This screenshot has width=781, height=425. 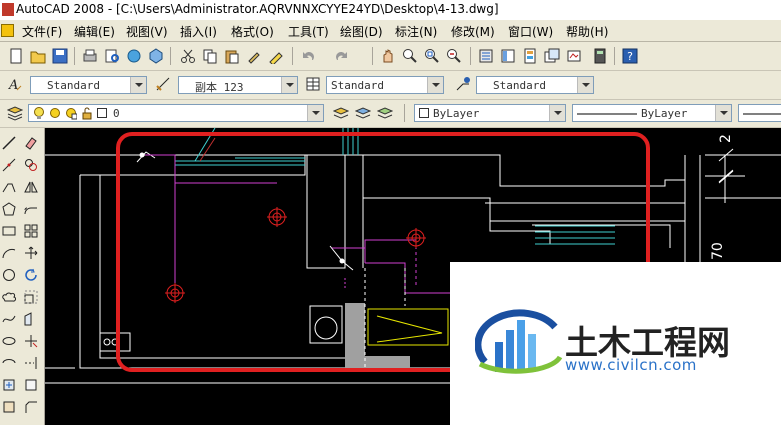 I want to click on polyline-icon, so click(x=9, y=187).